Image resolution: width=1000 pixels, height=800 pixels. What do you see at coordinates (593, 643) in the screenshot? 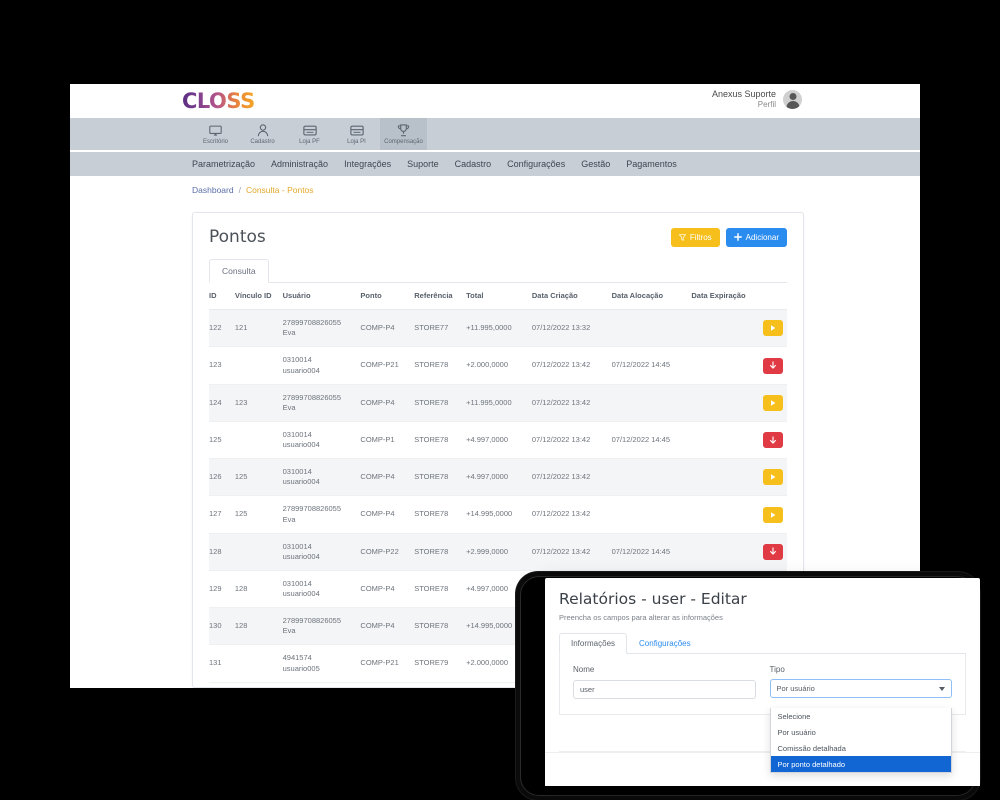
I see `modal-tab-informa-es: Informações` at bounding box center [593, 643].